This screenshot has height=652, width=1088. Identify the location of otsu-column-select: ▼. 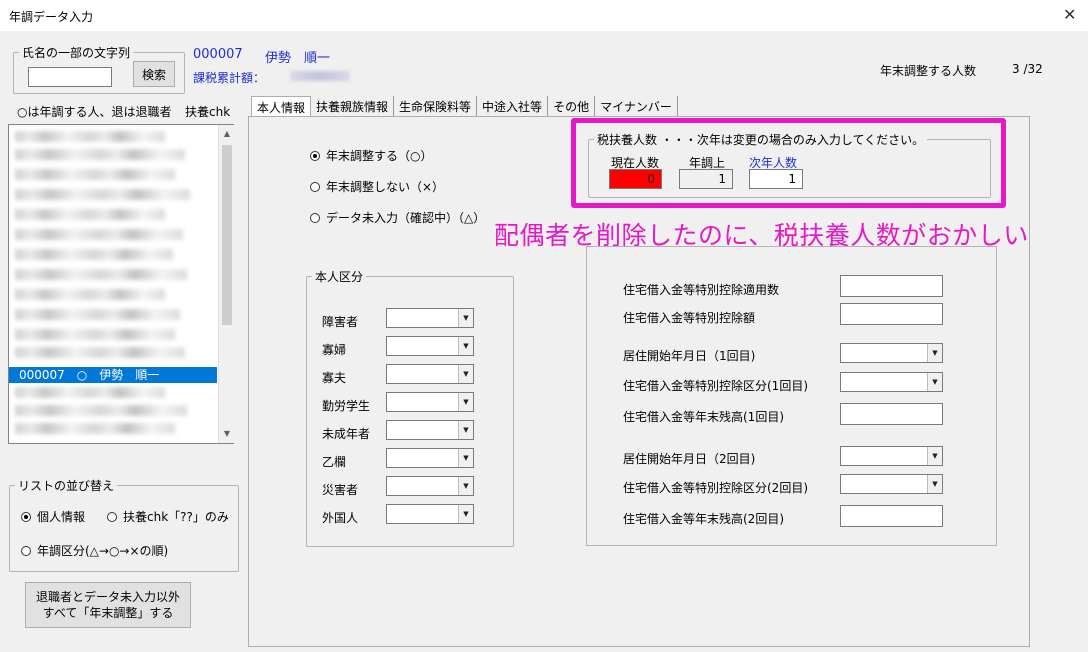
(430, 458).